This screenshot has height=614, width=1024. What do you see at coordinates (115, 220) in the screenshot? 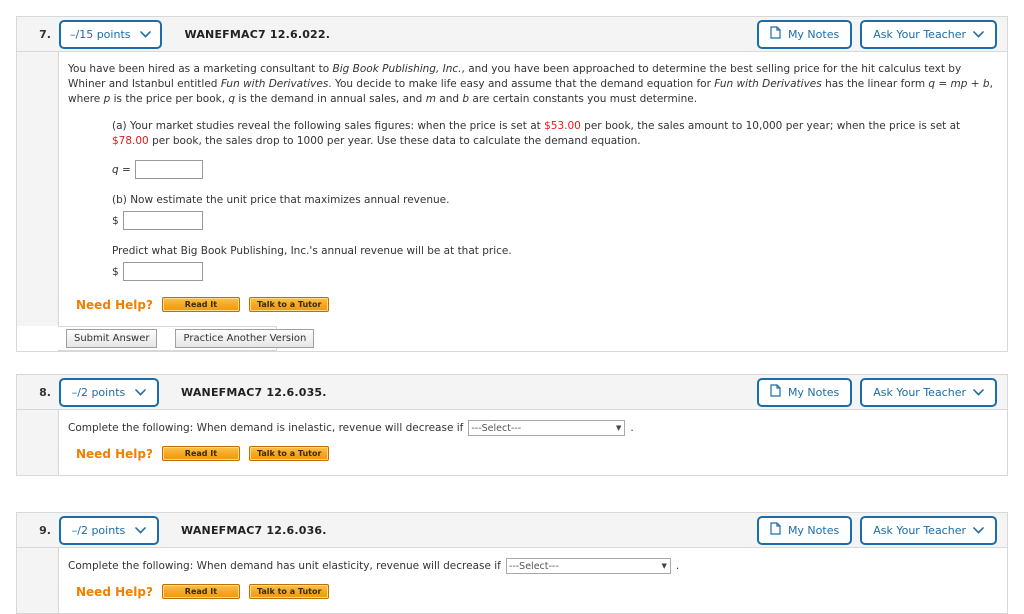
I see `part-b-dollar-sign: $` at bounding box center [115, 220].